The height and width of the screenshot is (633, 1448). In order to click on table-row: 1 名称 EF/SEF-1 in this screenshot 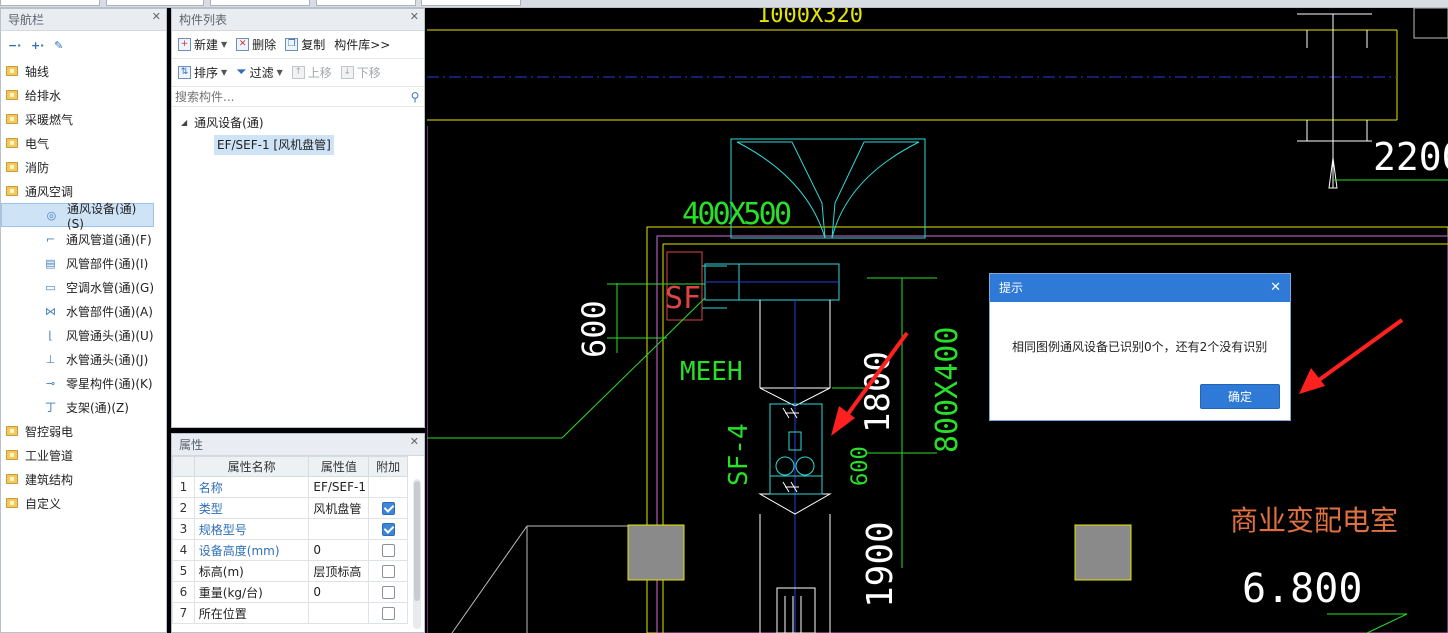, I will do `click(290, 487)`.